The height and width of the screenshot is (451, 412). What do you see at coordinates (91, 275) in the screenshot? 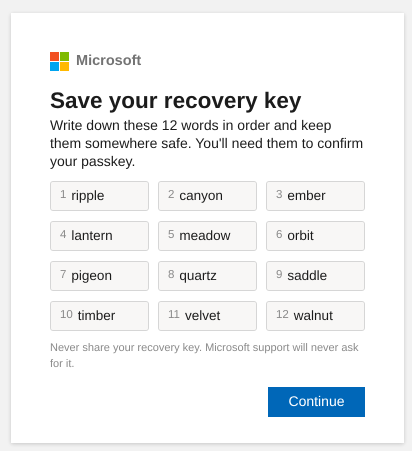
I see `recovery-word: pigeon` at bounding box center [91, 275].